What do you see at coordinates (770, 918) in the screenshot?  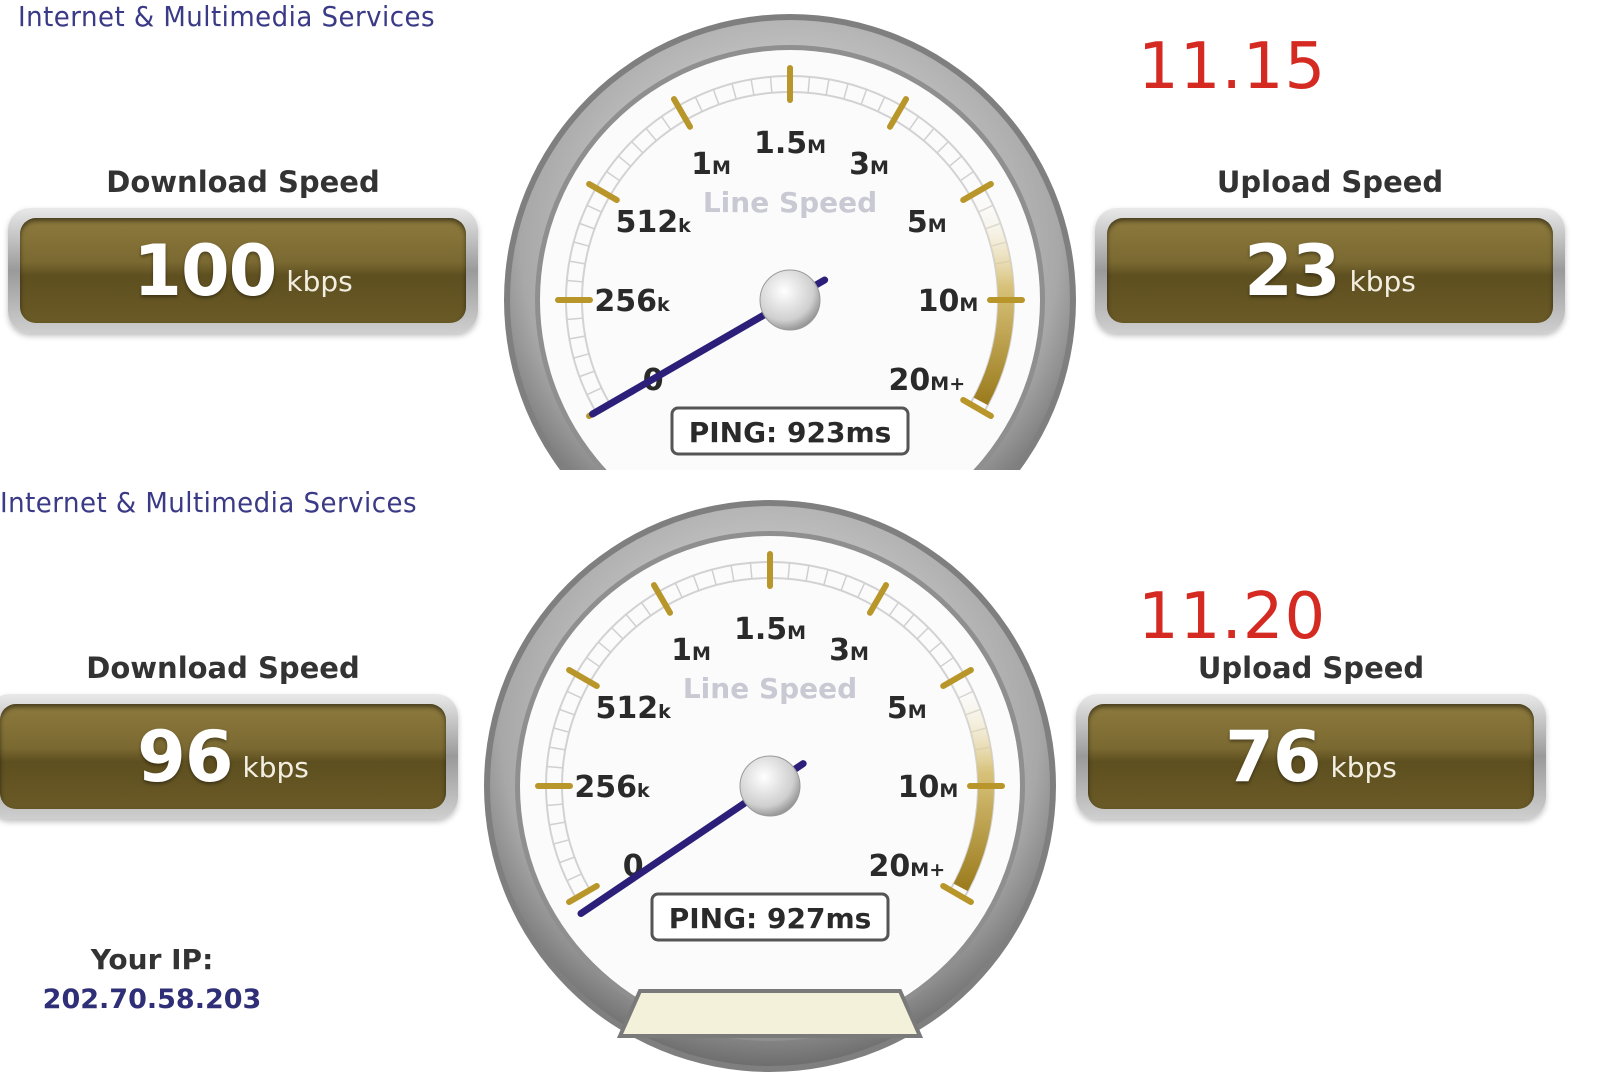 I see `ping-label: PING: 927ms` at bounding box center [770, 918].